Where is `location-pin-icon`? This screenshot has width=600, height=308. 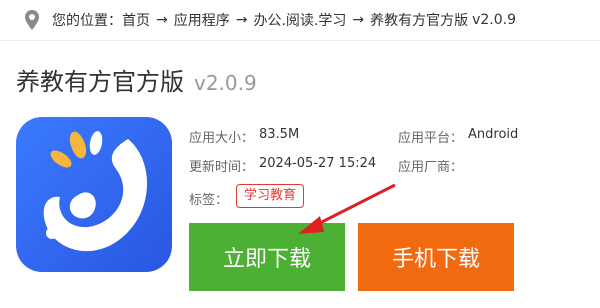
location-pin-icon is located at coordinates (32, 20).